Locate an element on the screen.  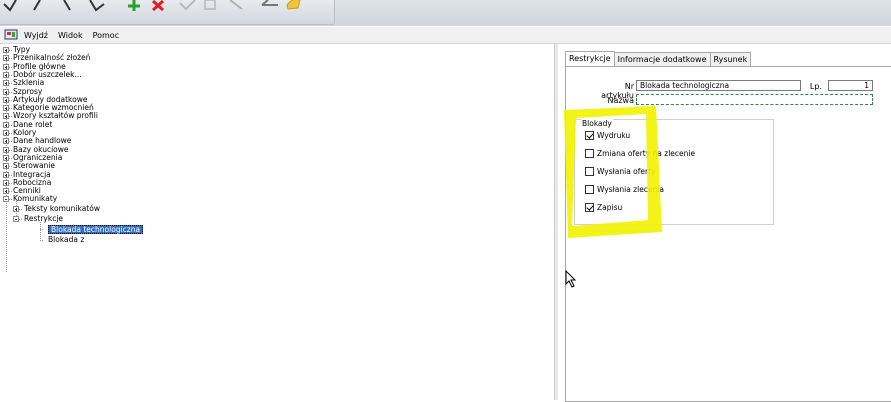
tree-item-label: Szklenia is located at coordinates (29, 83).